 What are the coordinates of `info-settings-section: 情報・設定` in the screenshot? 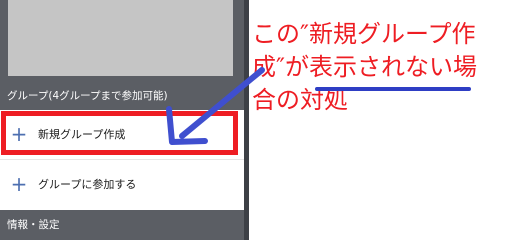 It's located at (122, 225).